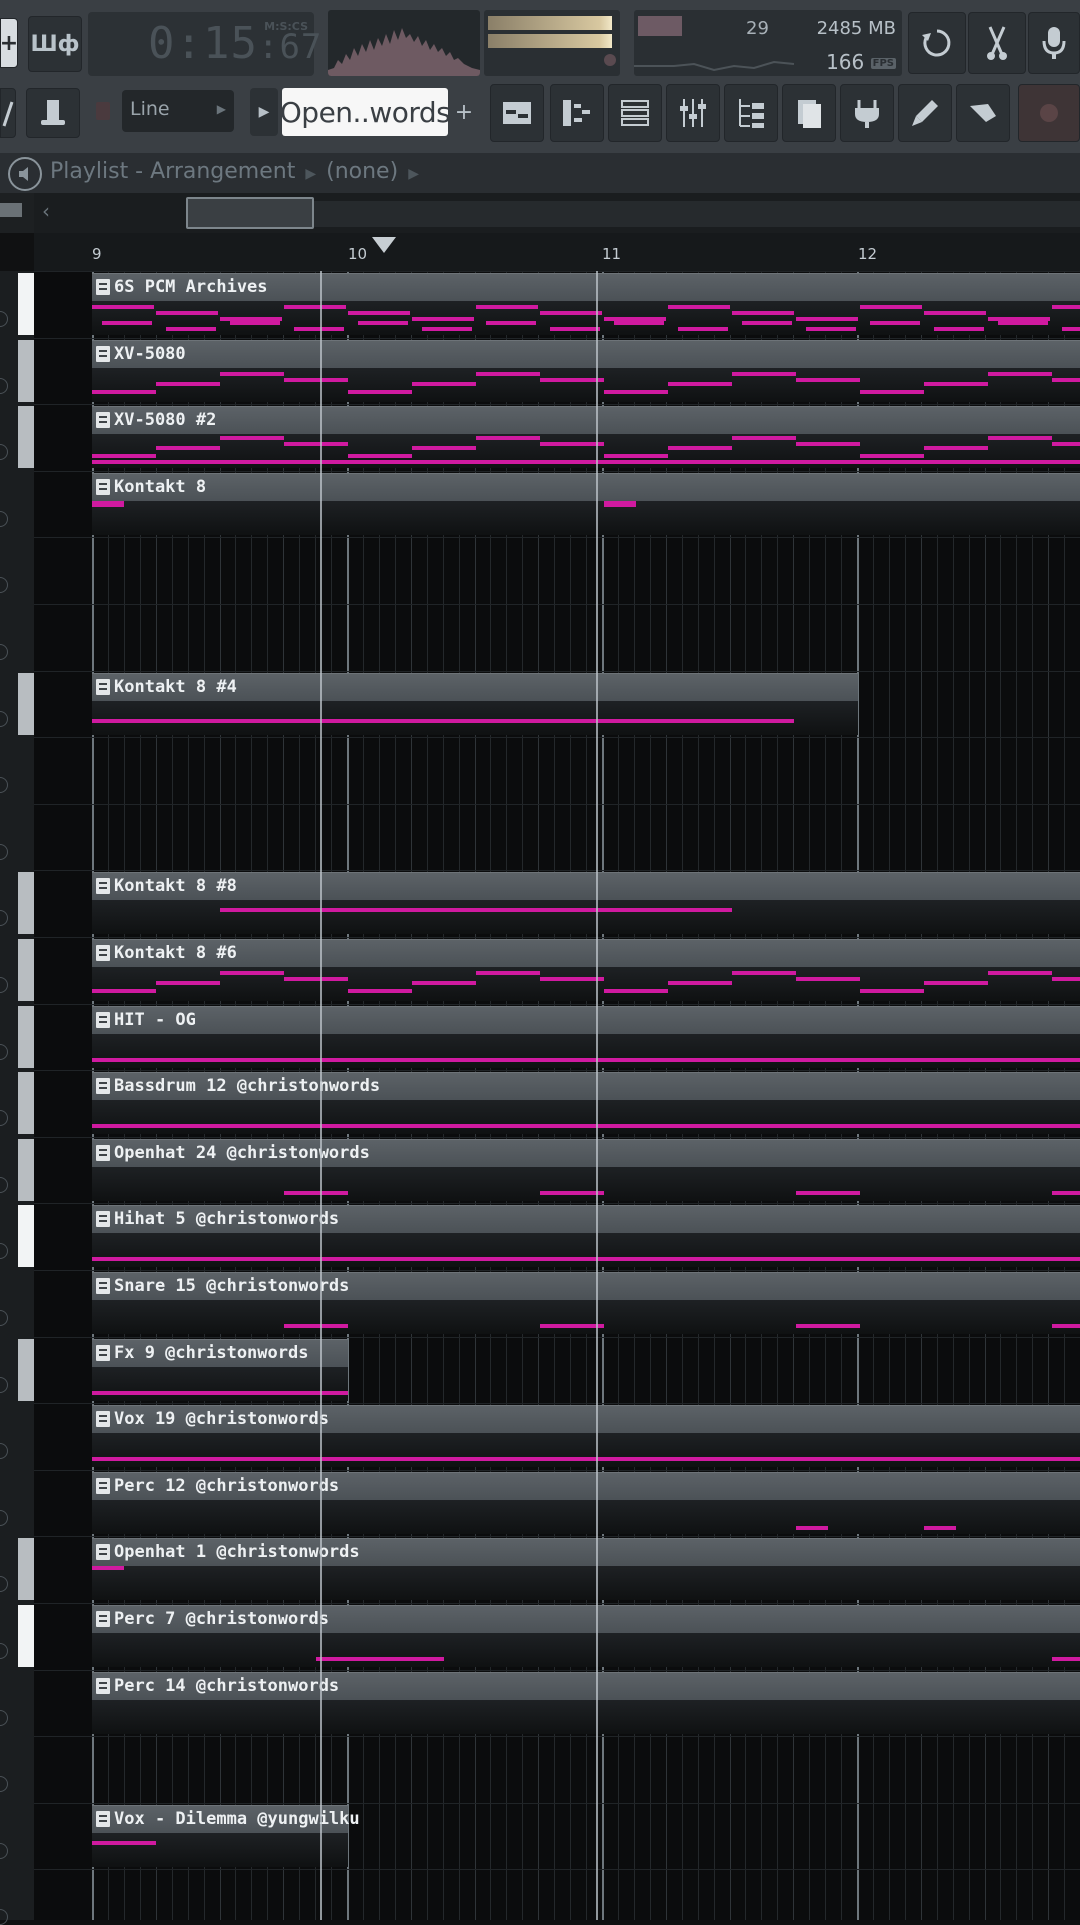 Image resolution: width=1080 pixels, height=1925 pixels. Describe the element at coordinates (586, 487) in the screenshot. I see `clip-header: Kontakt 8` at that location.